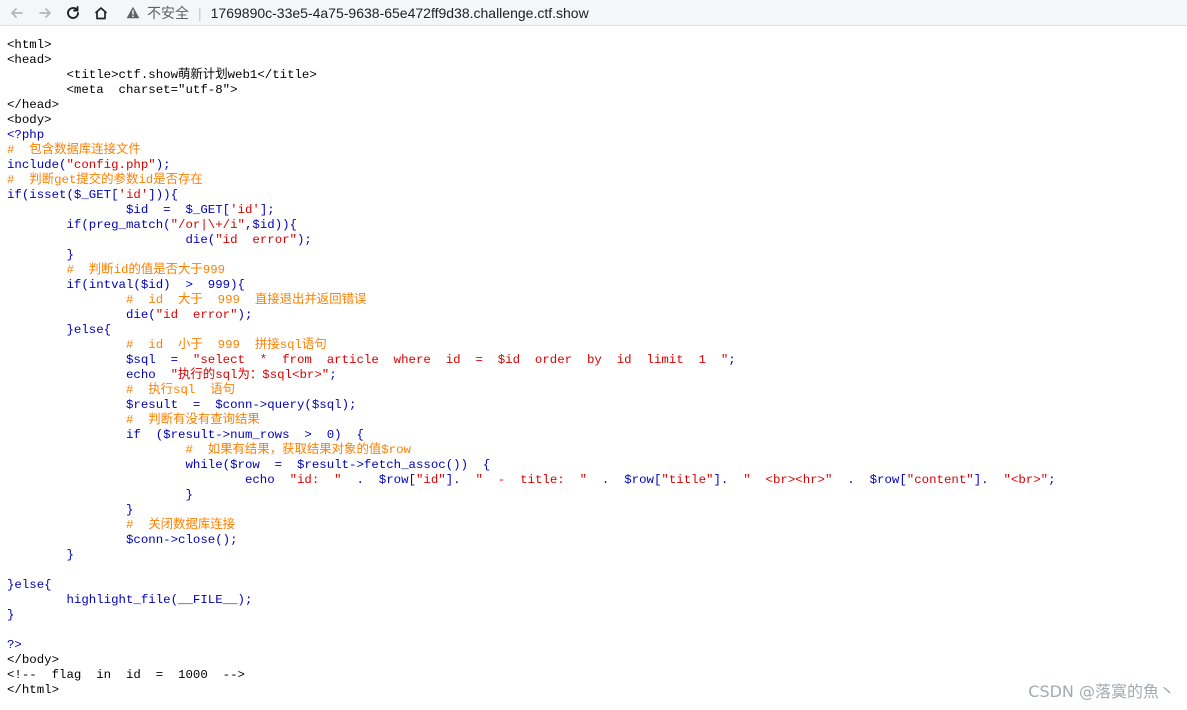 The width and height of the screenshot is (1187, 710). I want to click on code-token: ;, so click(333, 375).